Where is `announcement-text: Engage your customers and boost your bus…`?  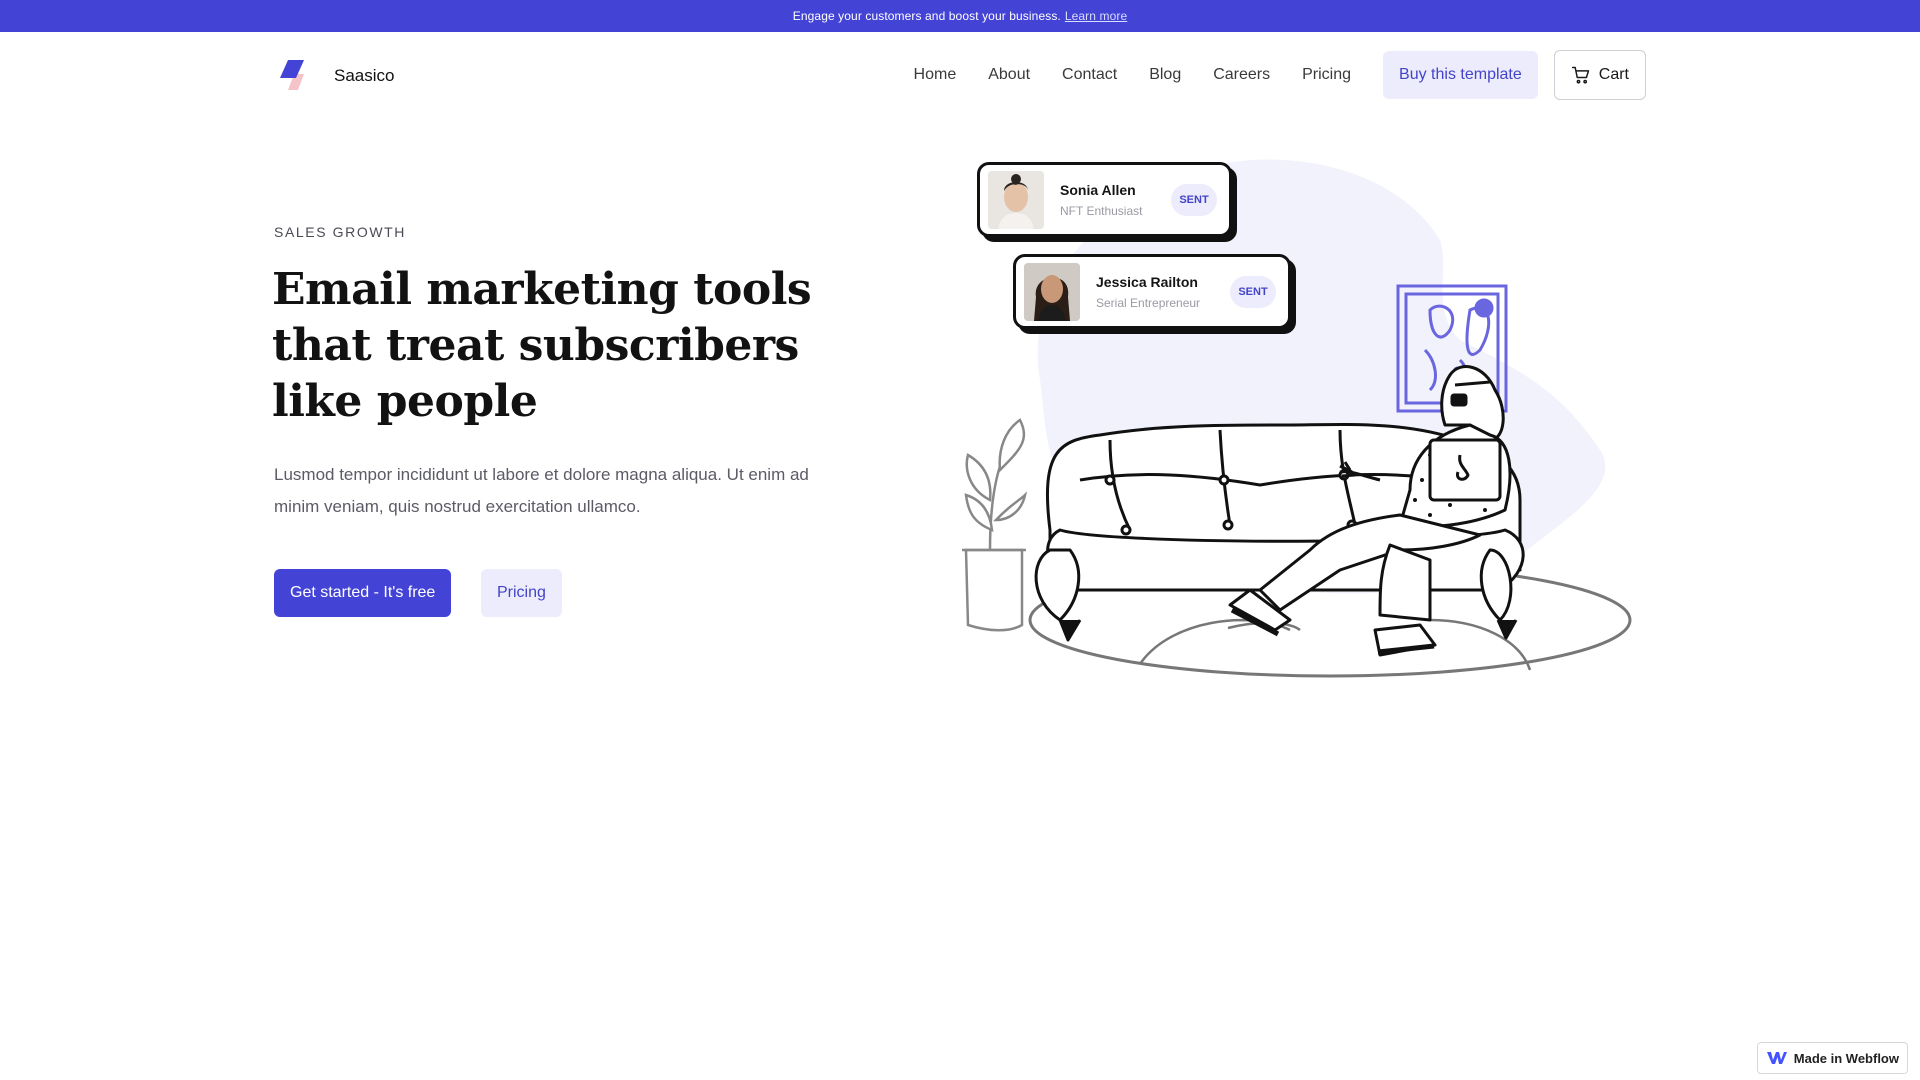 announcement-text: Engage your customers and boost your bus… is located at coordinates (926, 16).